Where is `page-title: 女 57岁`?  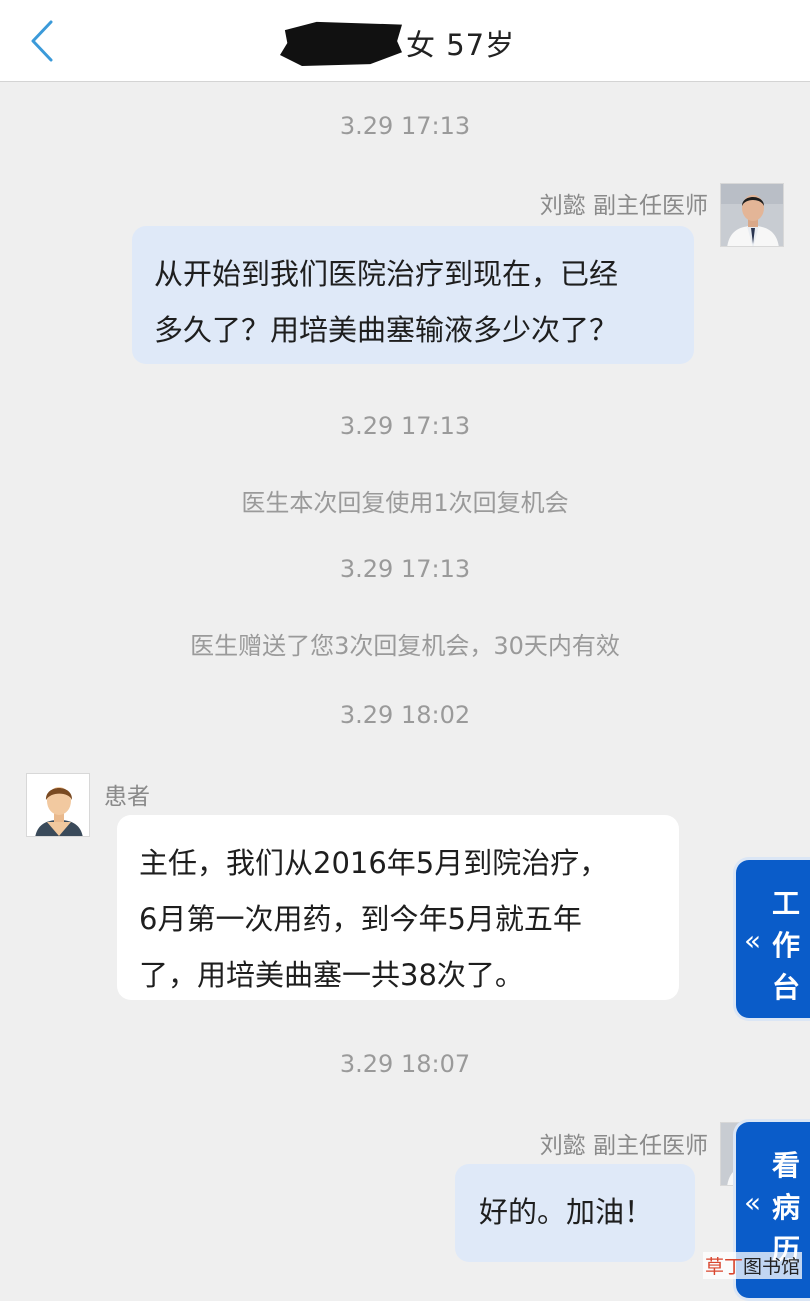 page-title: 女 57岁 is located at coordinates (397, 43).